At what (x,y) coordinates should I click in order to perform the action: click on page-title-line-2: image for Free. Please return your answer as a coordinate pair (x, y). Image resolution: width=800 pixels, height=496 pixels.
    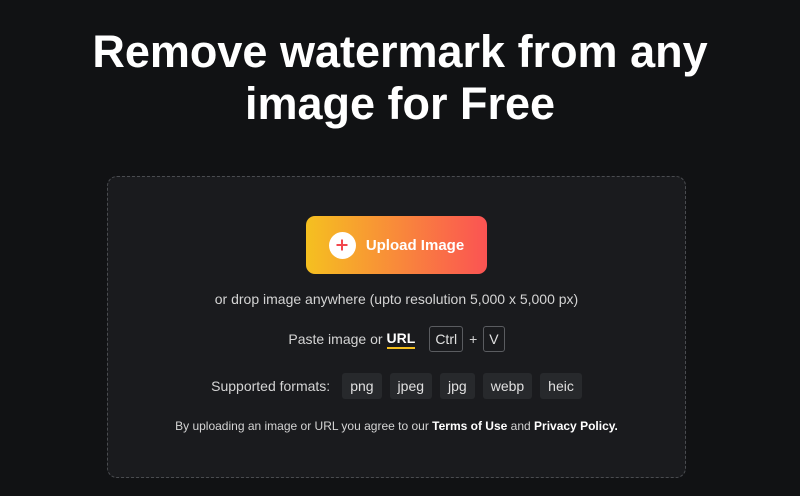
    Looking at the image, I should click on (400, 103).